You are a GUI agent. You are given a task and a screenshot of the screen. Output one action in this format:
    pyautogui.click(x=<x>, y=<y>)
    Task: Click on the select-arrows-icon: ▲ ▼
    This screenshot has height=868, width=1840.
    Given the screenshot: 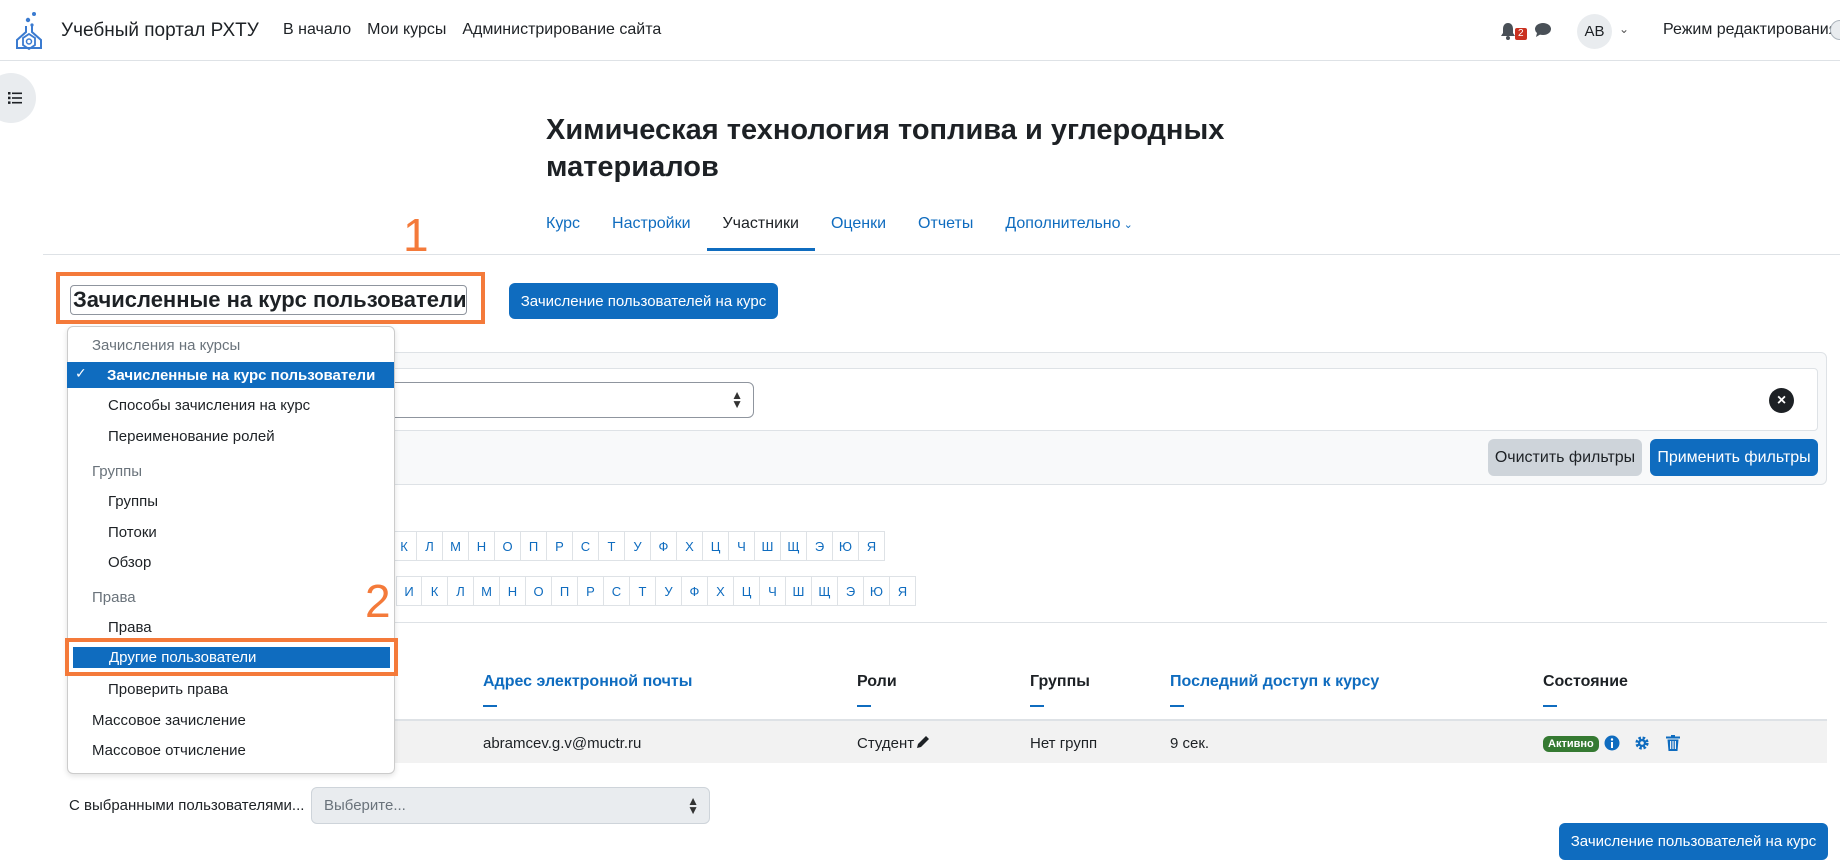 What is the action you would take?
    pyautogui.click(x=693, y=805)
    